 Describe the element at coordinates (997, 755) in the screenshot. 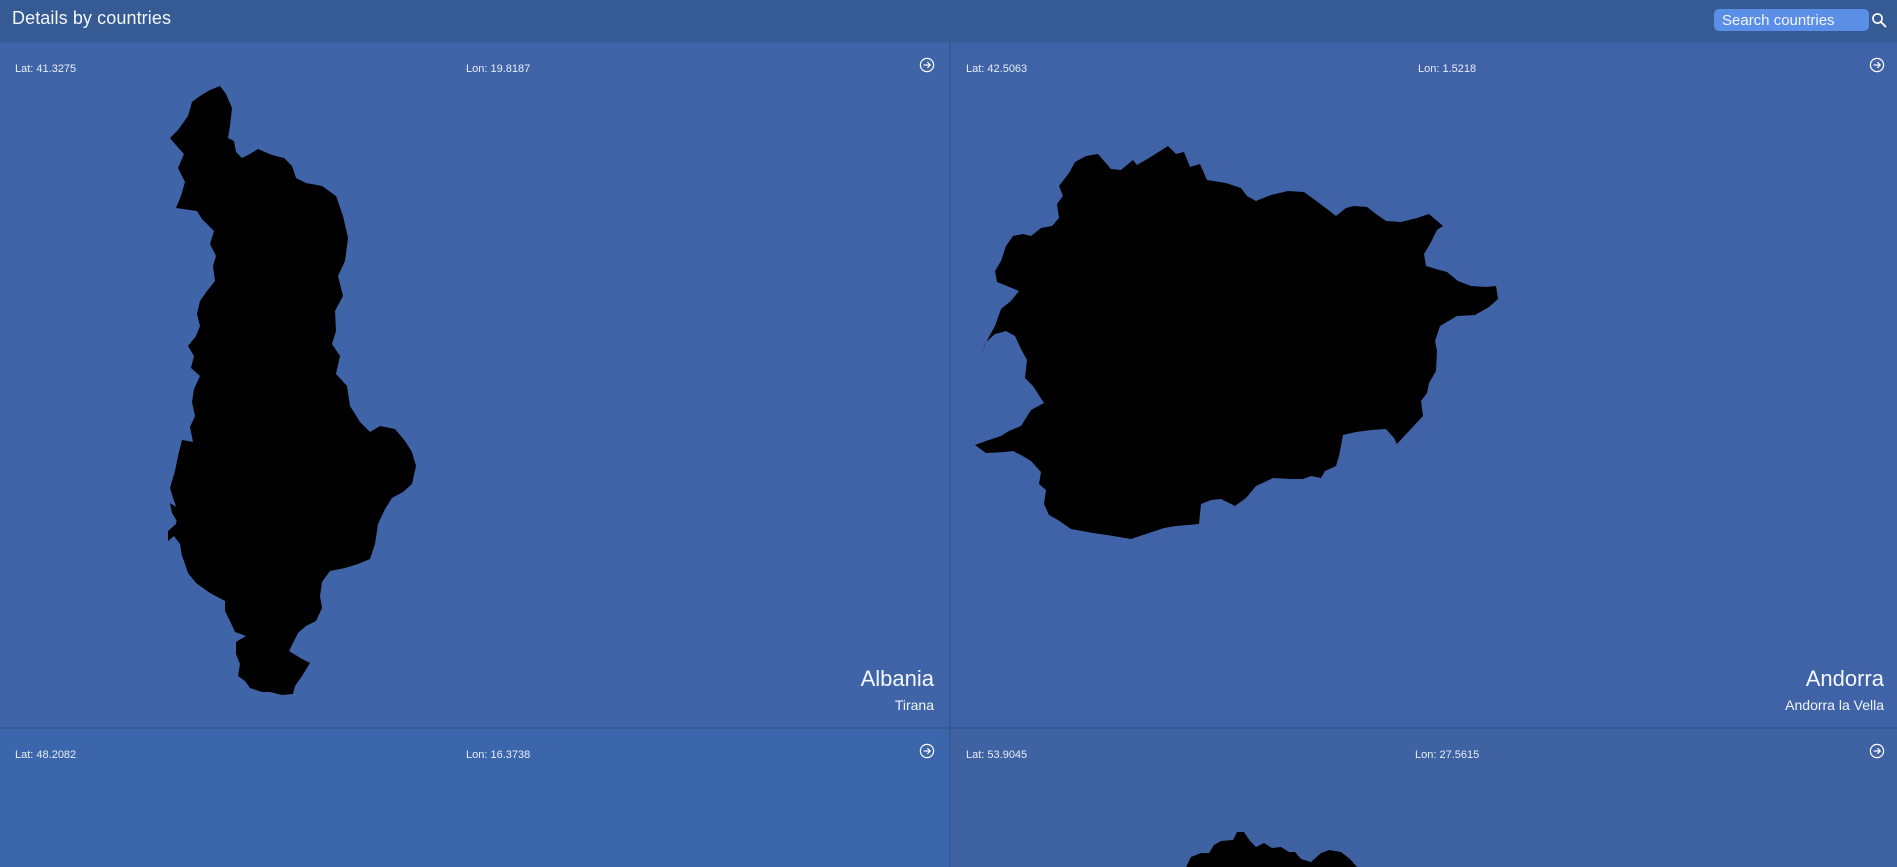

I see `latitude-label: Lat: 53.9045` at that location.